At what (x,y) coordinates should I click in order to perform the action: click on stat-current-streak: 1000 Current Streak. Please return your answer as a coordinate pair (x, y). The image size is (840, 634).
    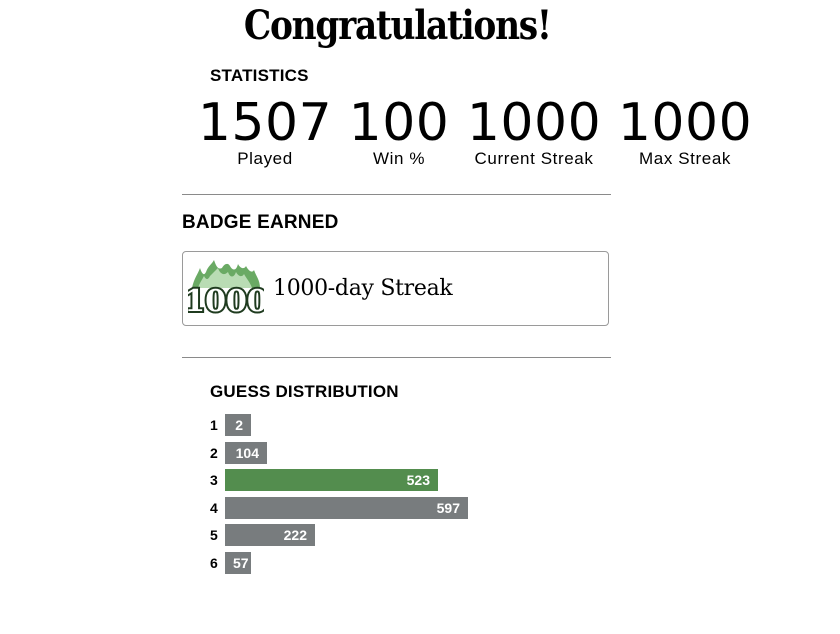
    Looking at the image, I should click on (534, 132).